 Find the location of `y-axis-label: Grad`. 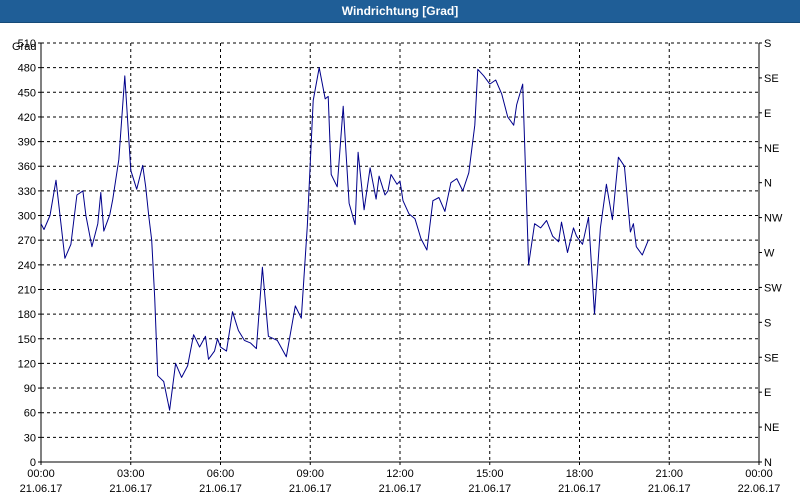

y-axis-label: Grad is located at coordinates (24, 47).